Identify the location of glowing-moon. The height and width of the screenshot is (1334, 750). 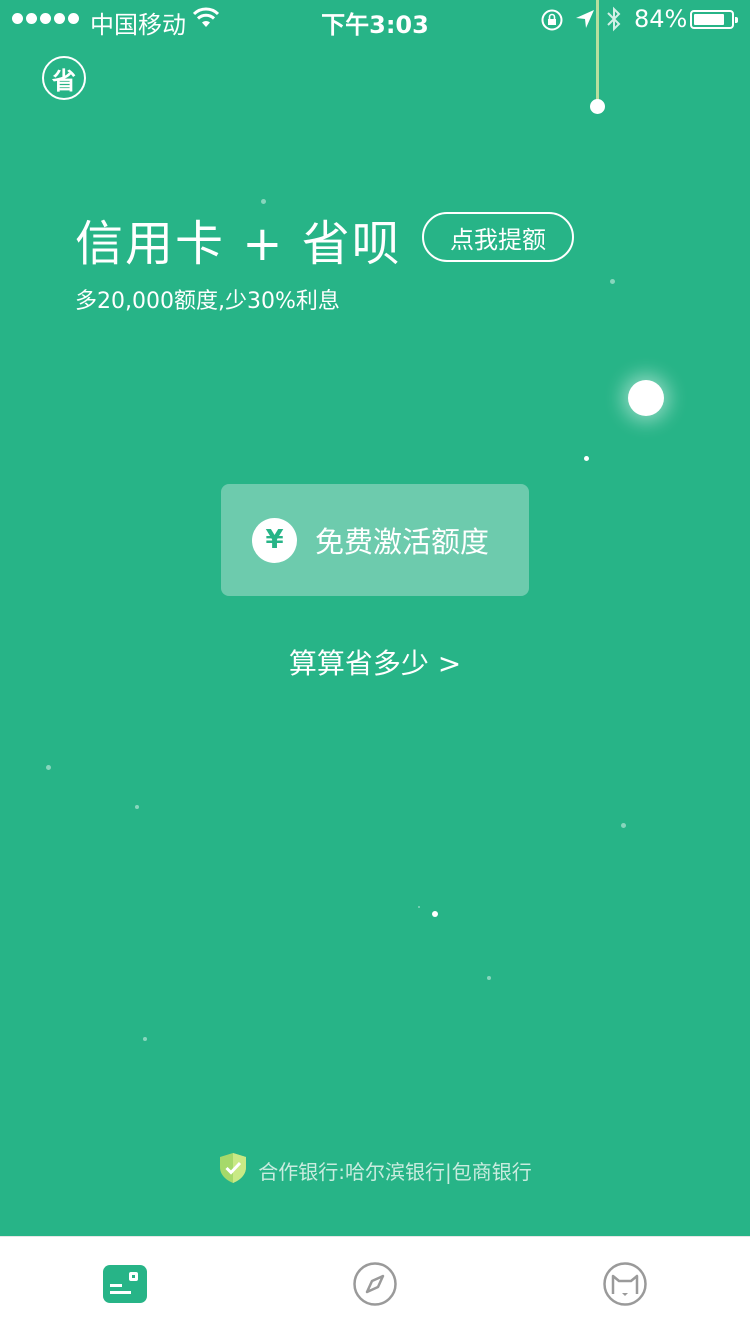
(646, 398).